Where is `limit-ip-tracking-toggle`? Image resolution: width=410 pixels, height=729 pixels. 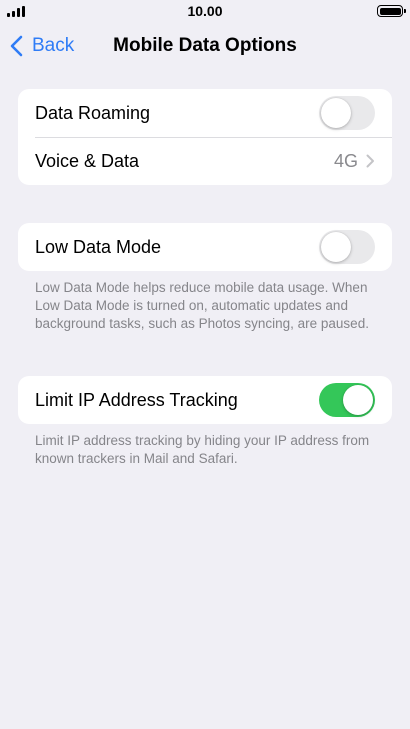 limit-ip-tracking-toggle is located at coordinates (347, 400).